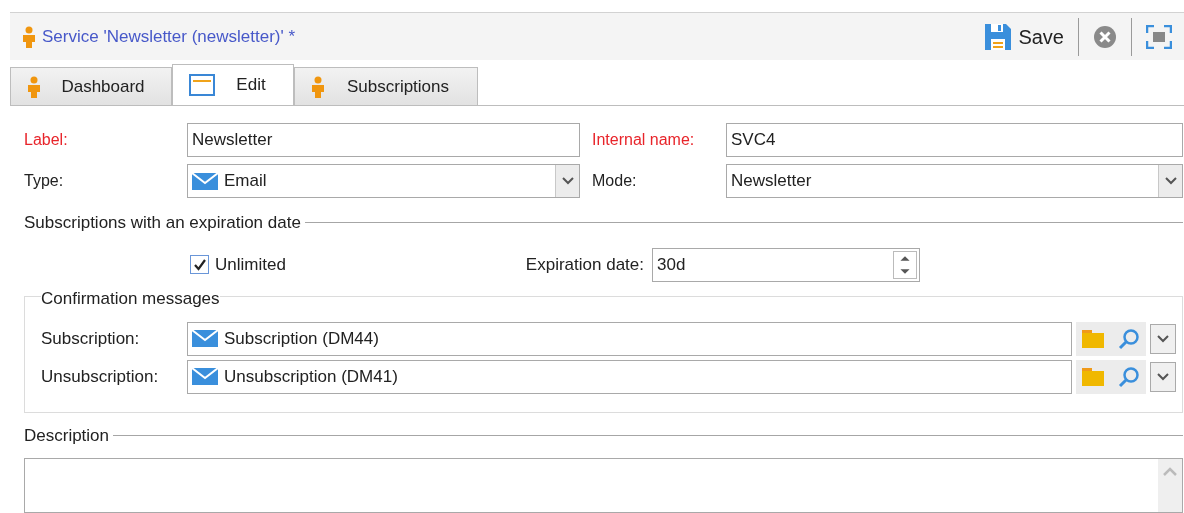 This screenshot has width=1184, height=513. What do you see at coordinates (46, 140) in the screenshot?
I see `field-label: Label:` at bounding box center [46, 140].